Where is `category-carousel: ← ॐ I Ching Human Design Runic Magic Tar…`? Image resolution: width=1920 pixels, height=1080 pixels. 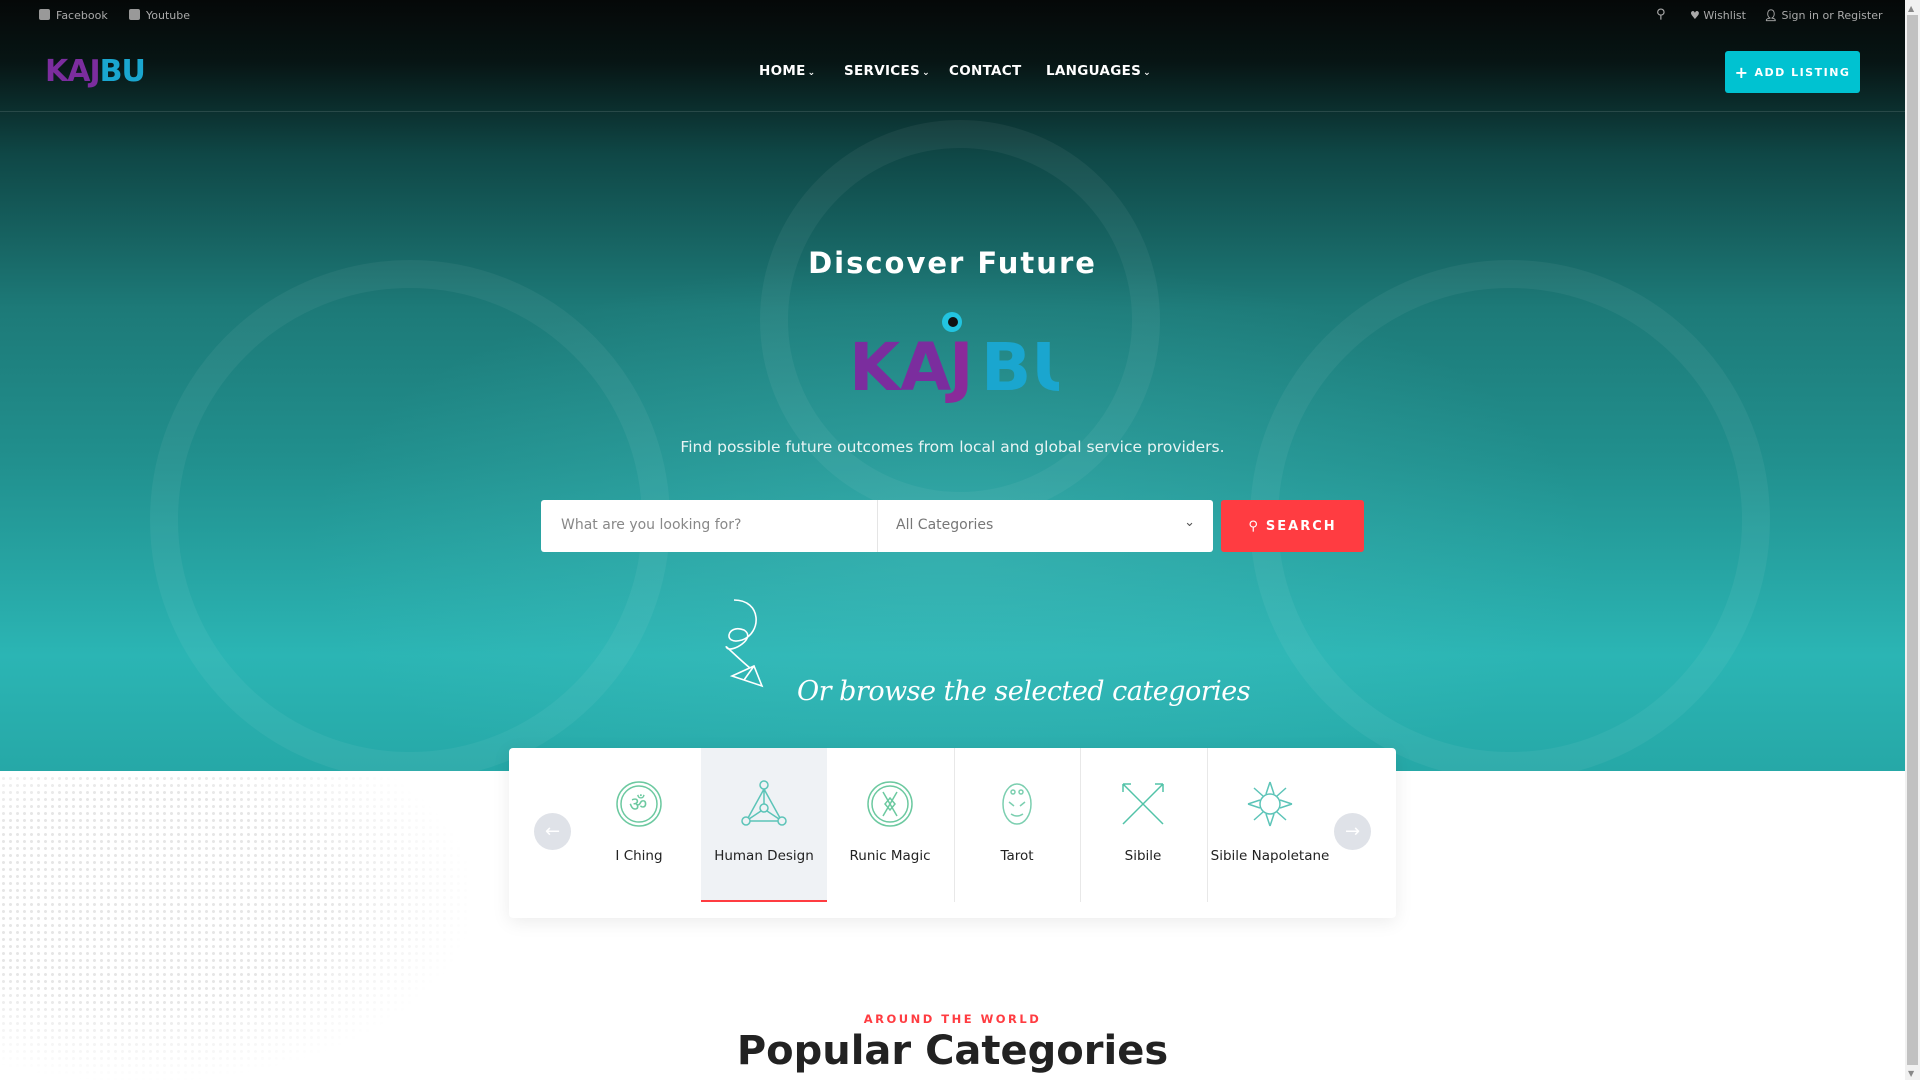 category-carousel: ← ॐ I Ching Human Design Runic Magic Tar… is located at coordinates (952, 833).